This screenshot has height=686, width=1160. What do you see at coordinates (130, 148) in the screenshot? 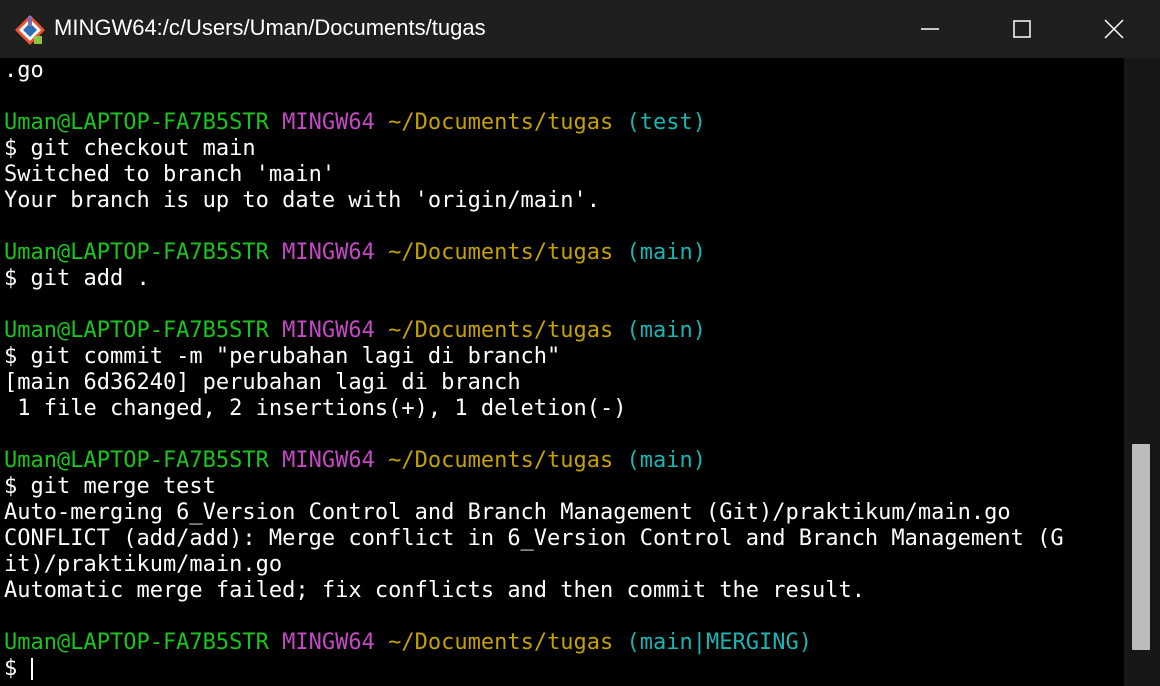
I see `command-line: $ git checkout main` at bounding box center [130, 148].